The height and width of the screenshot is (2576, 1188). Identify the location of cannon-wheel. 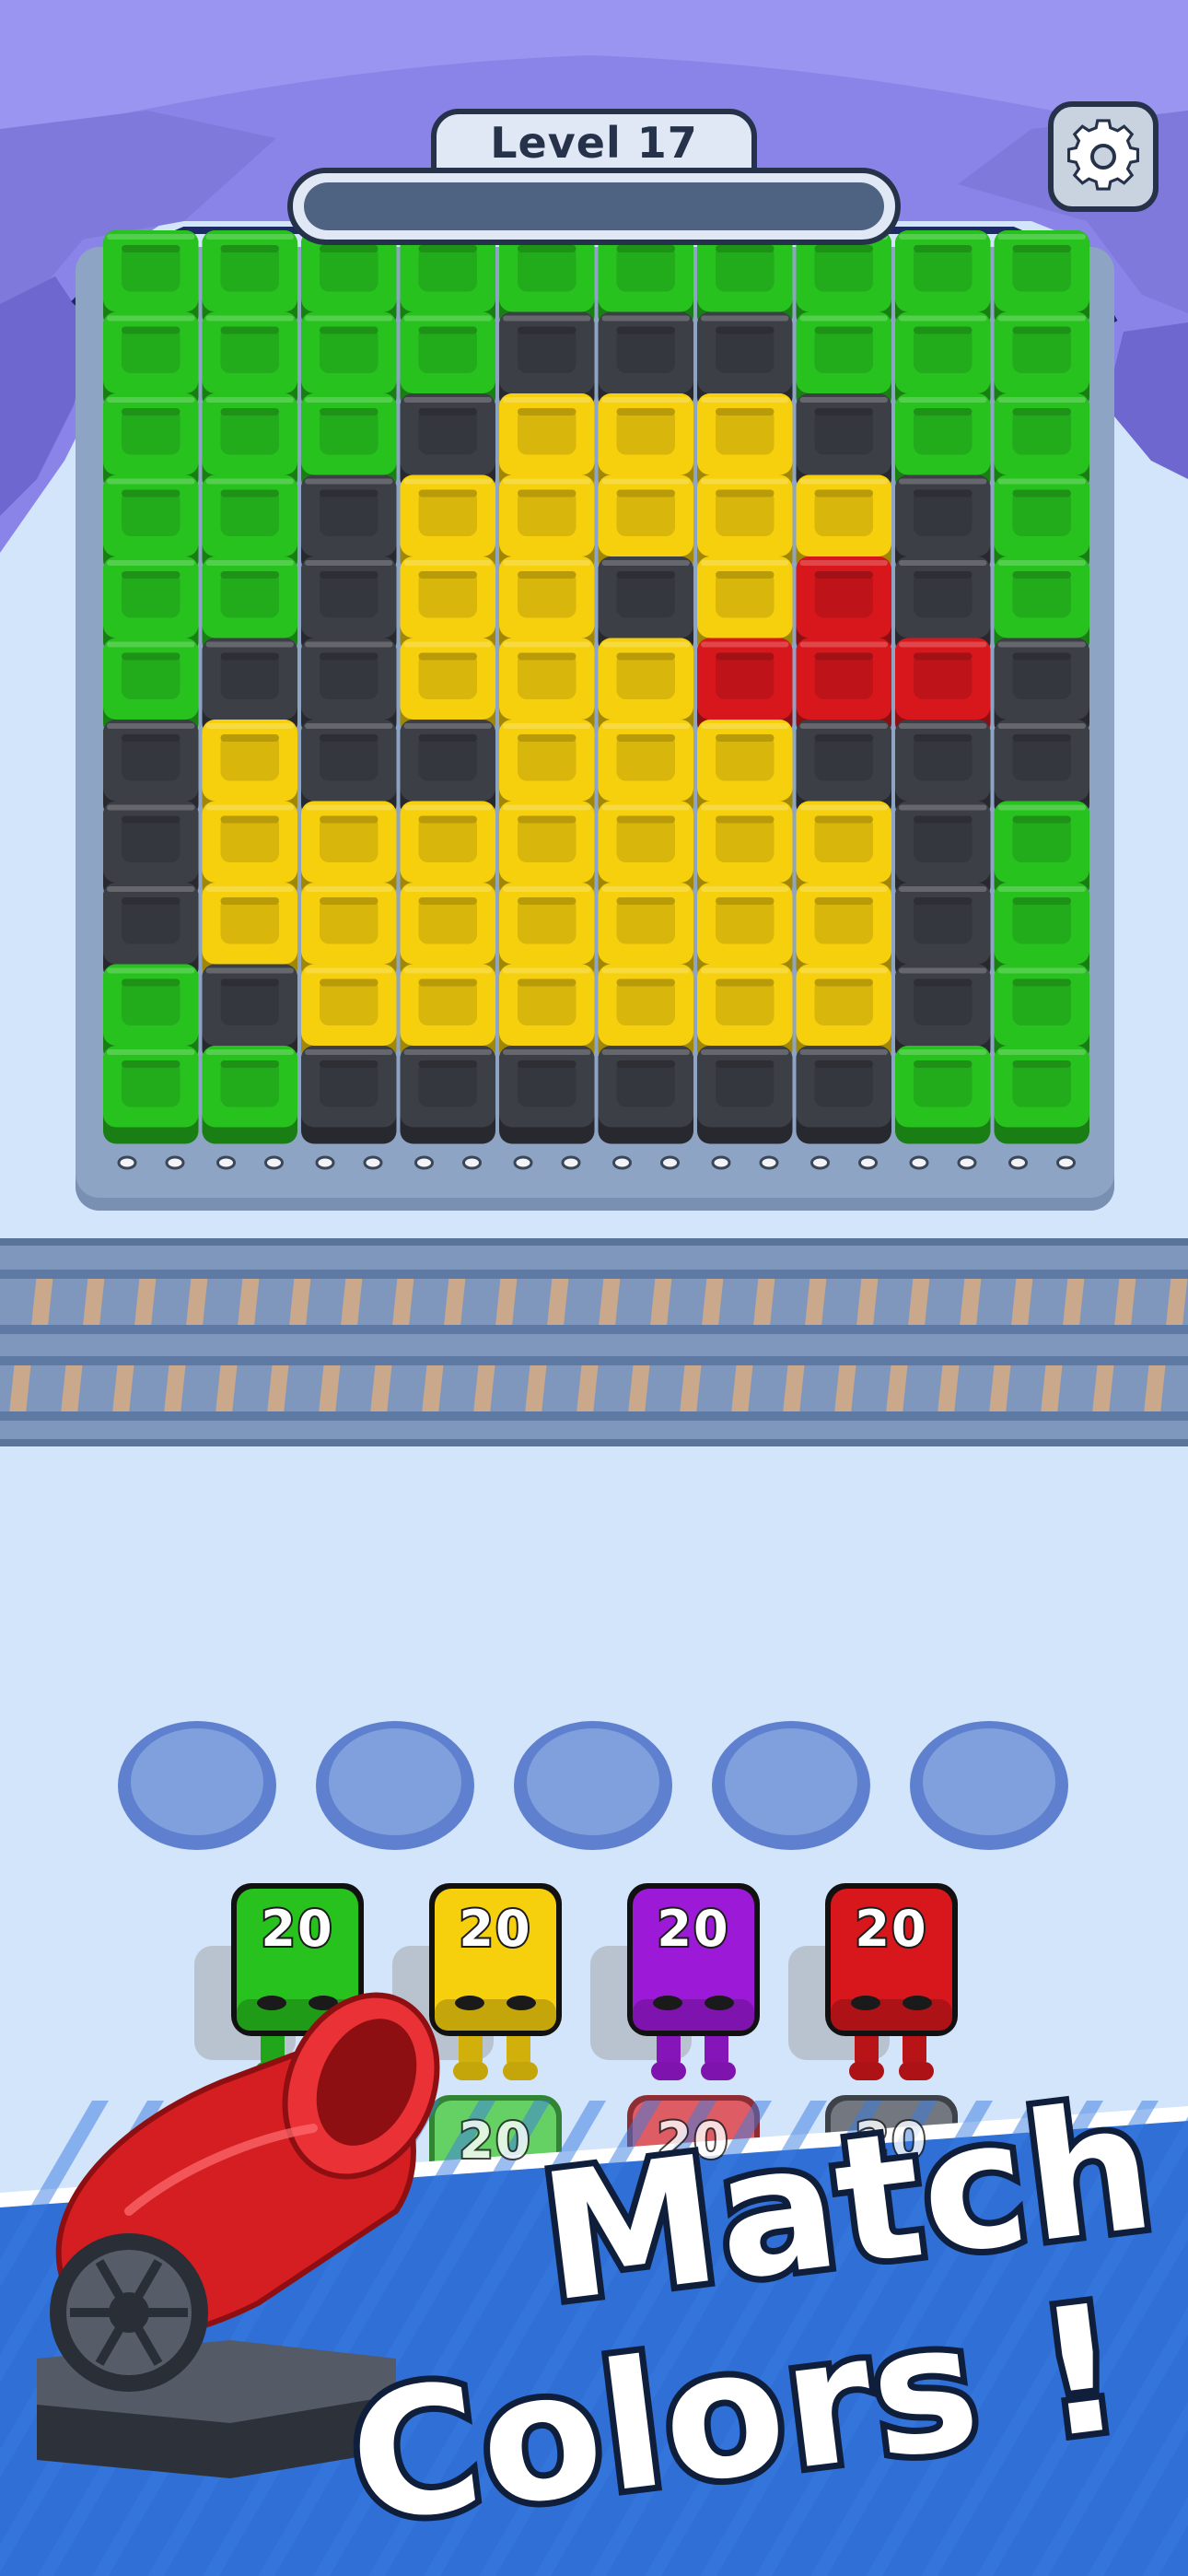
(129, 2312).